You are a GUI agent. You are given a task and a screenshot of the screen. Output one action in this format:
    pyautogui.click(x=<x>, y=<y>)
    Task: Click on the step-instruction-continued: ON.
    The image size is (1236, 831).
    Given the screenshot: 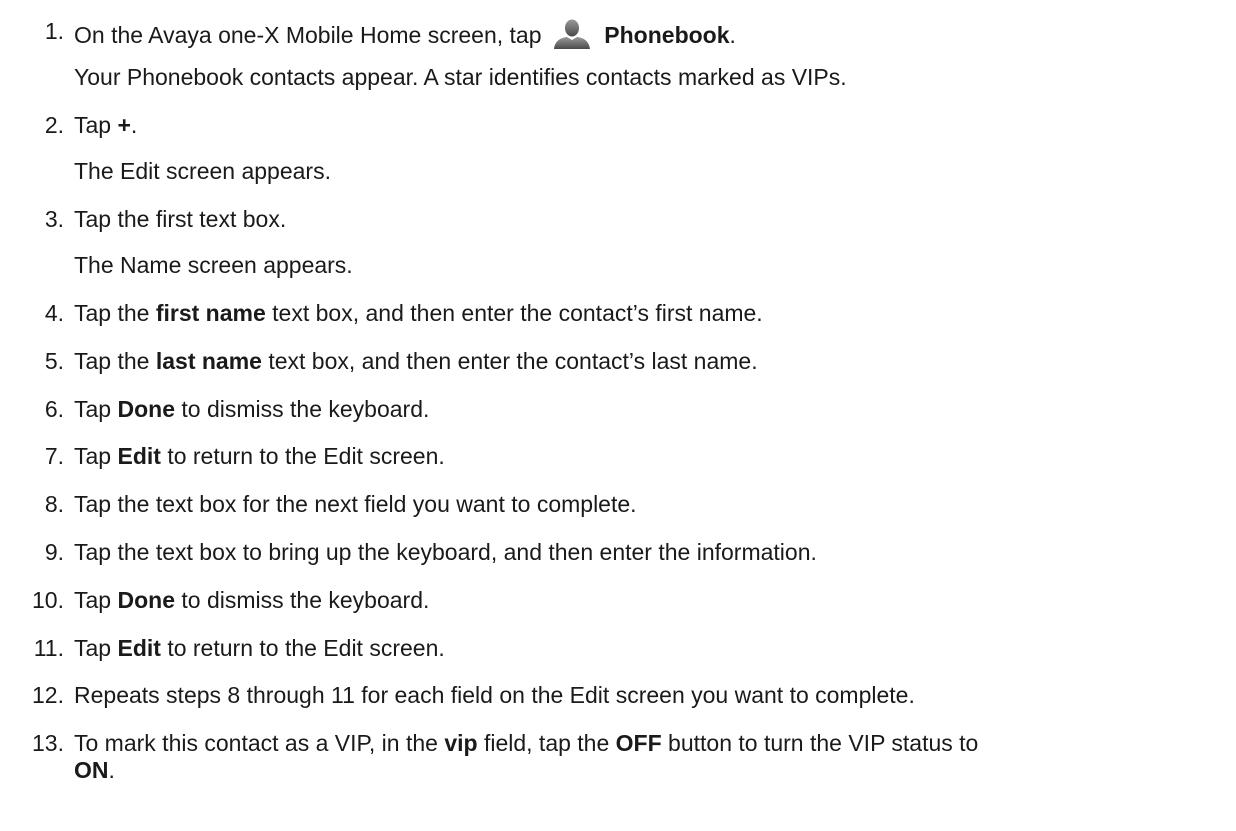 What is the action you would take?
    pyautogui.click(x=94, y=770)
    